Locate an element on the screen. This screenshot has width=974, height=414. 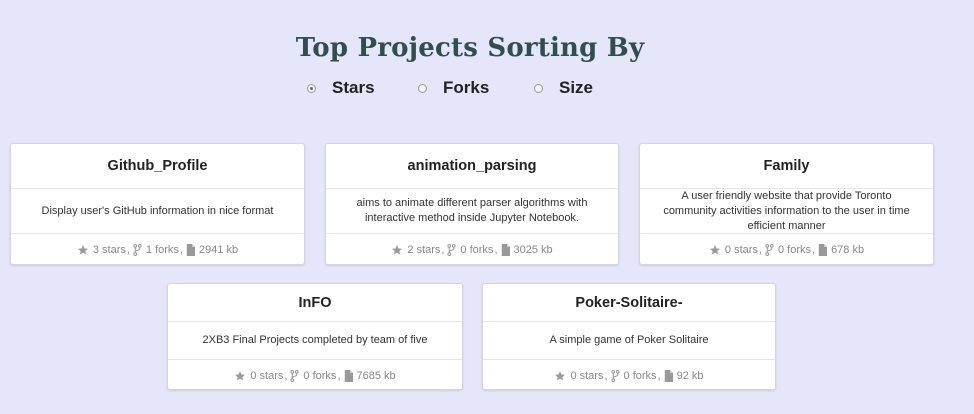
sort-option-stars: Stars is located at coordinates (341, 88).